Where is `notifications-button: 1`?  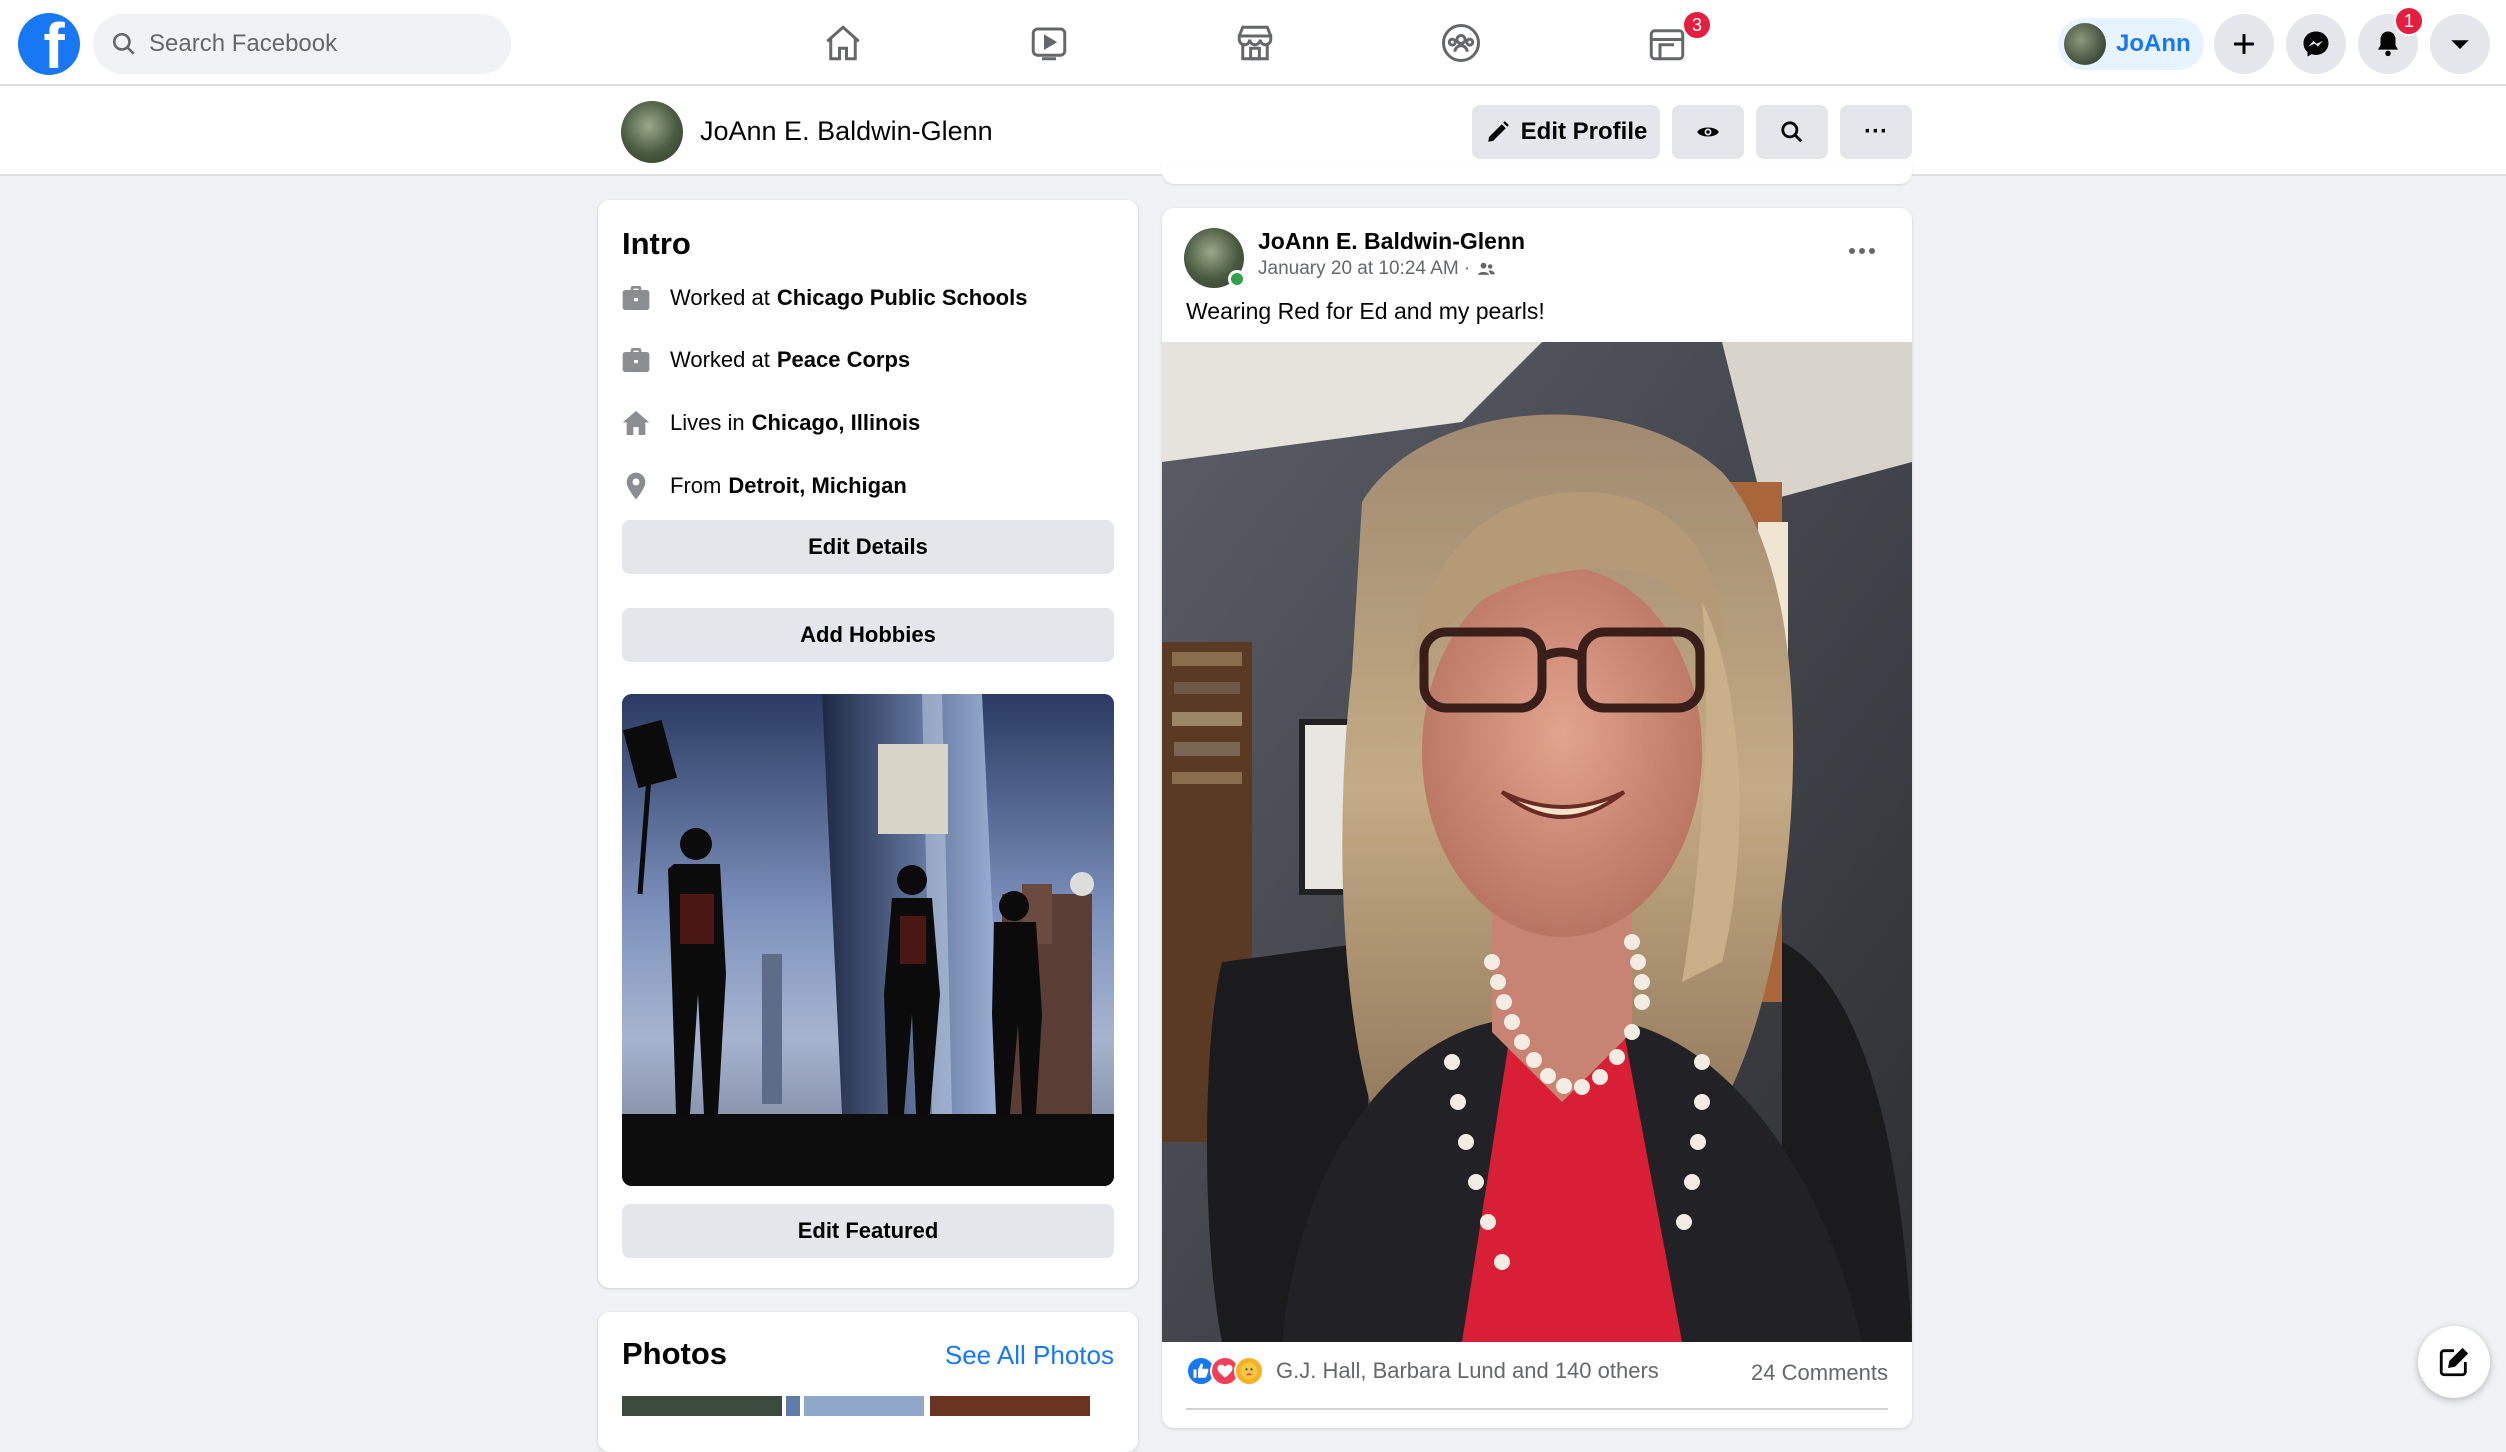 notifications-button: 1 is located at coordinates (2391, 40).